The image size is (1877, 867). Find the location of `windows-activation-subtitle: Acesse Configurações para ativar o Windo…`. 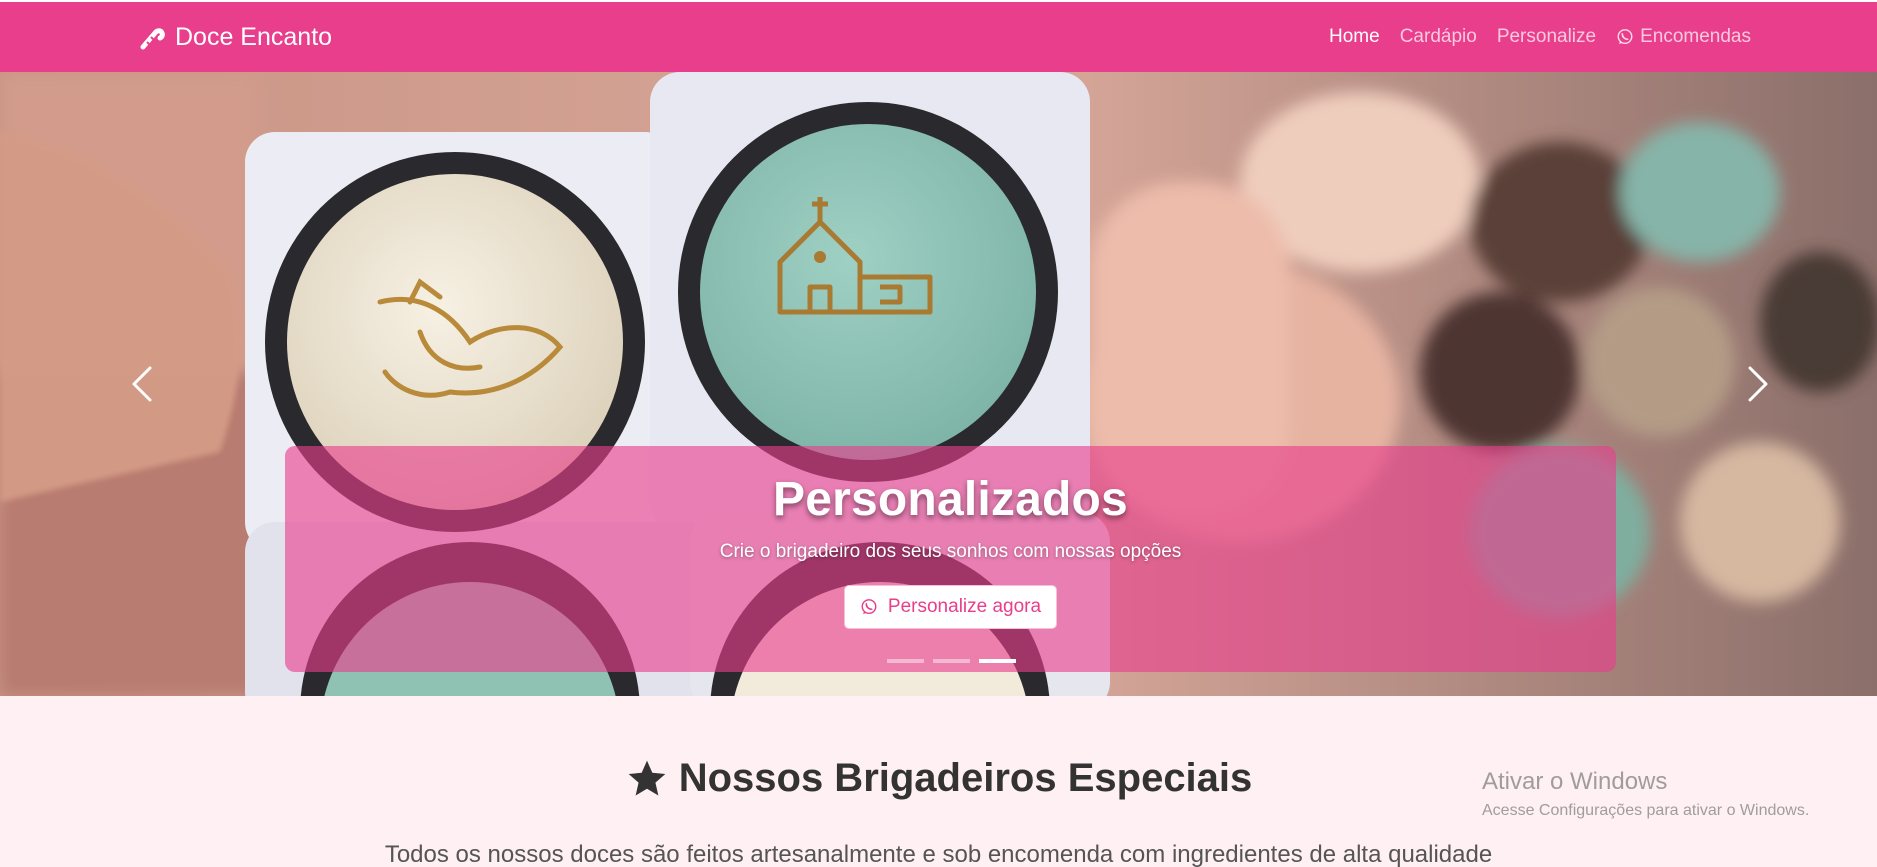

windows-activation-subtitle: Acesse Configurações para ativar o Windo… is located at coordinates (1646, 810).